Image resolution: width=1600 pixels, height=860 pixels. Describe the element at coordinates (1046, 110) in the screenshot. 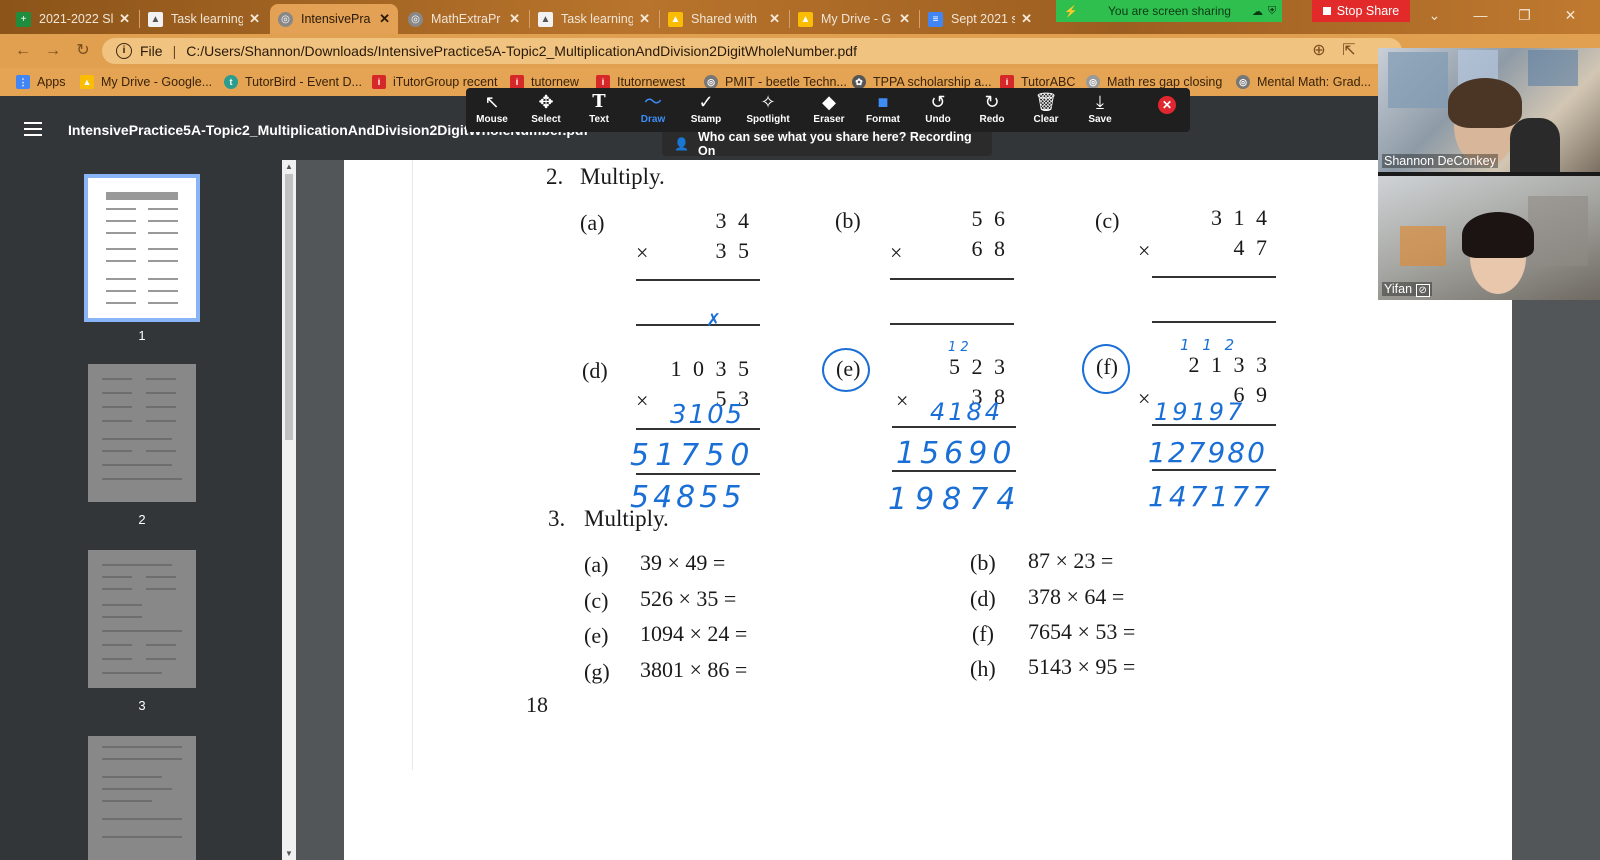

I see `tool-clear: 🗑 Clear` at that location.